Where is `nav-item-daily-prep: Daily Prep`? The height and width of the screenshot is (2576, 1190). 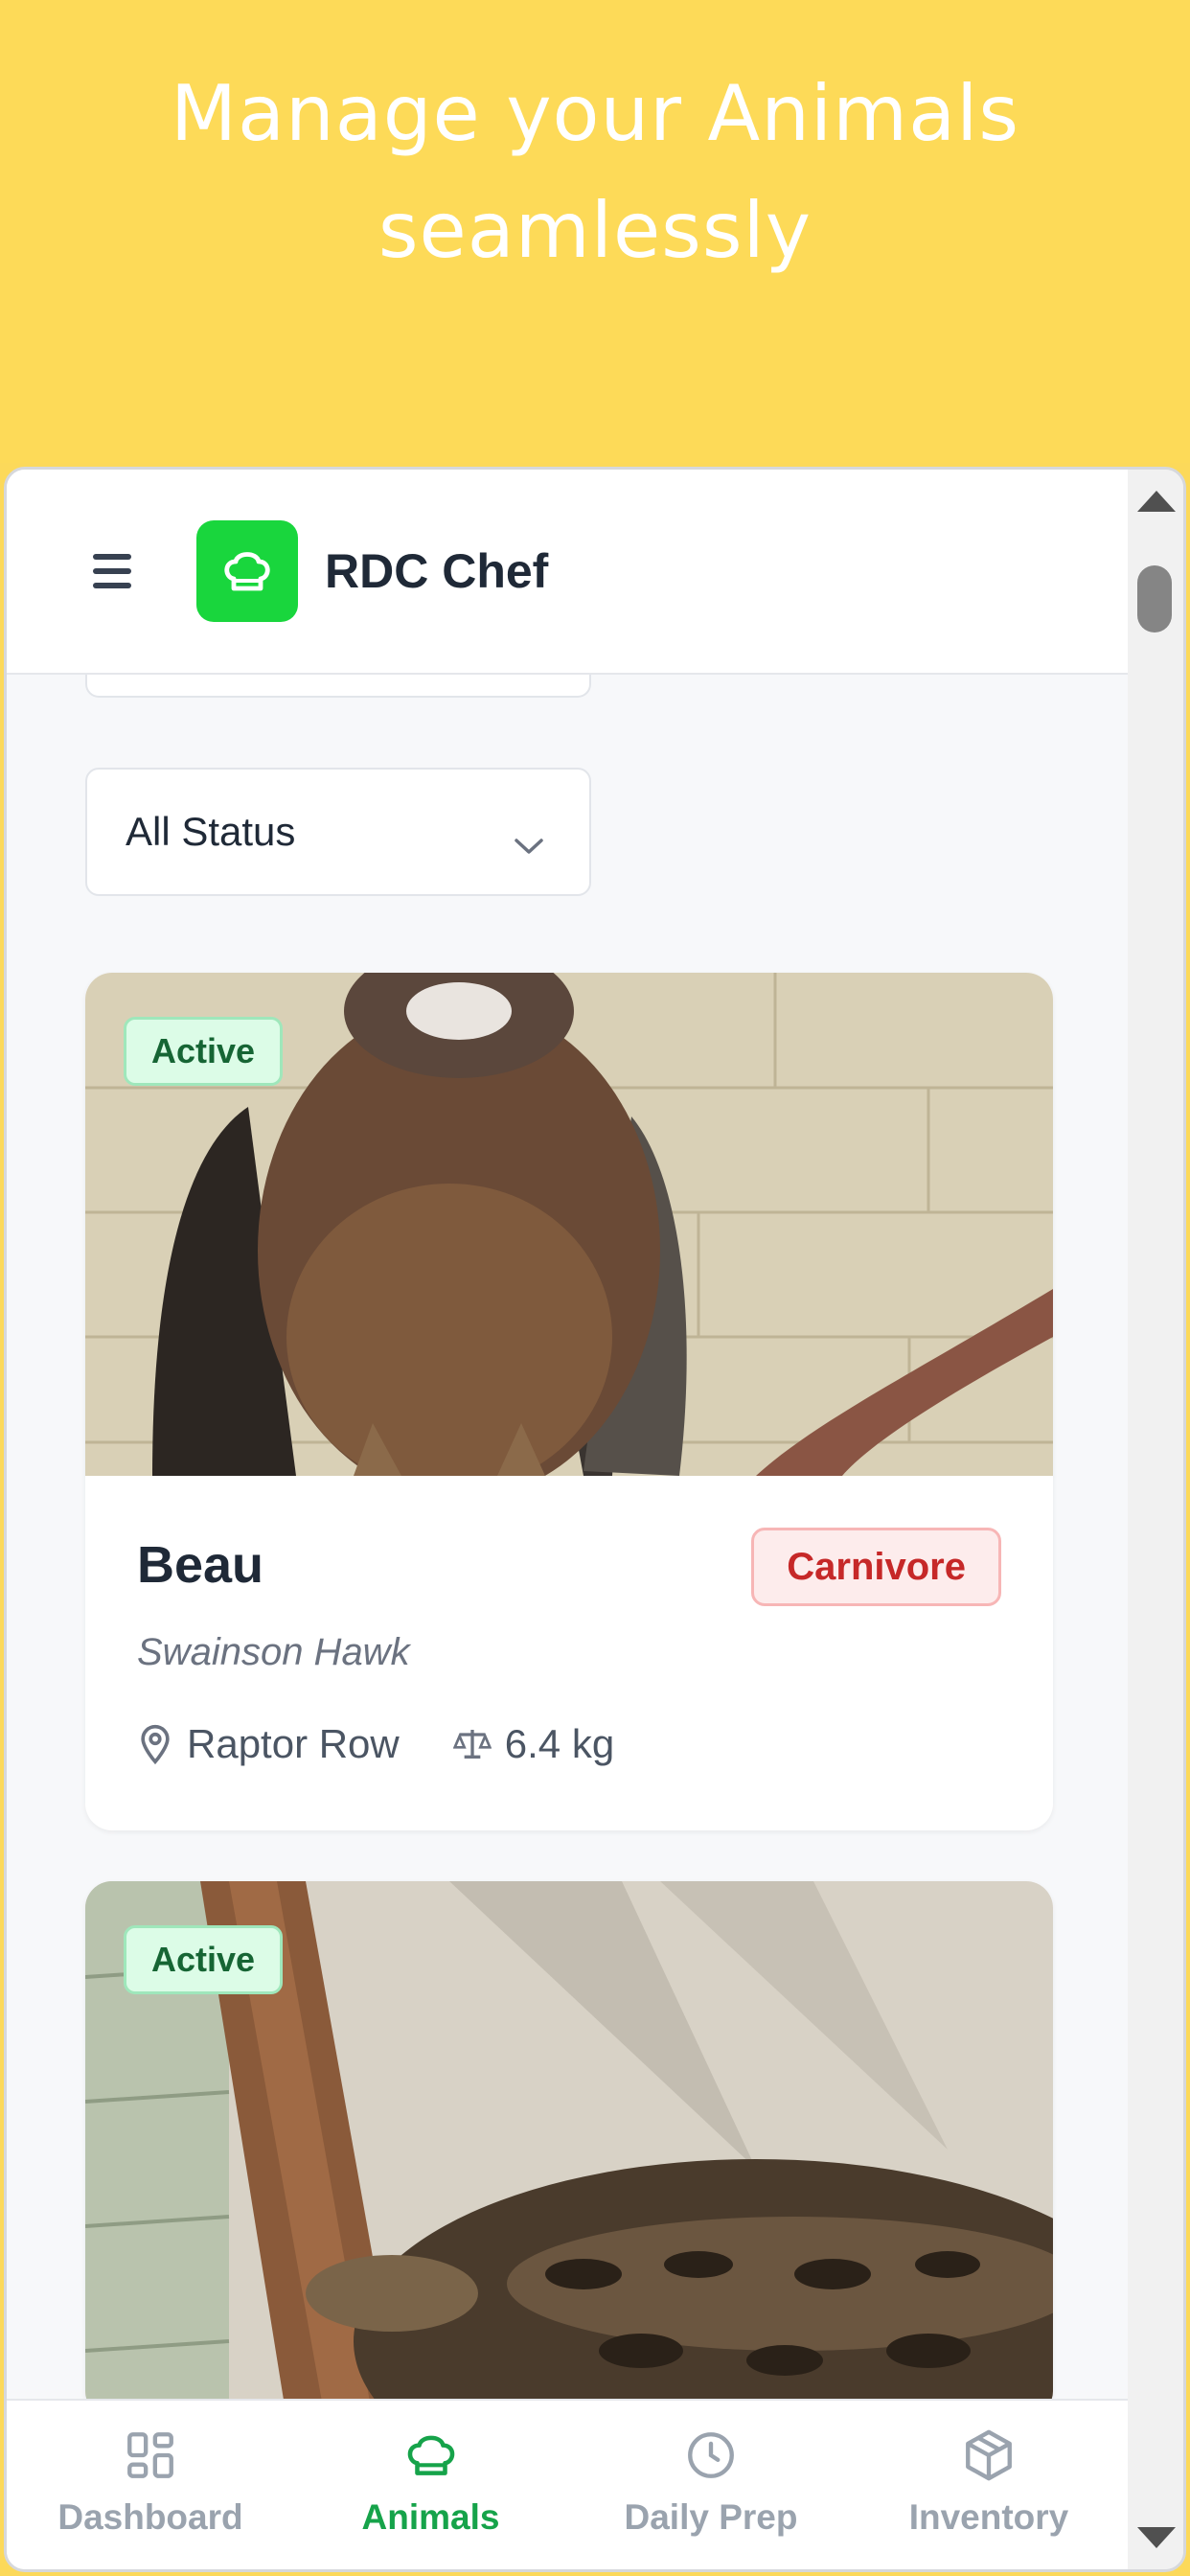 nav-item-daily-prep: Daily Prep is located at coordinates (711, 2485).